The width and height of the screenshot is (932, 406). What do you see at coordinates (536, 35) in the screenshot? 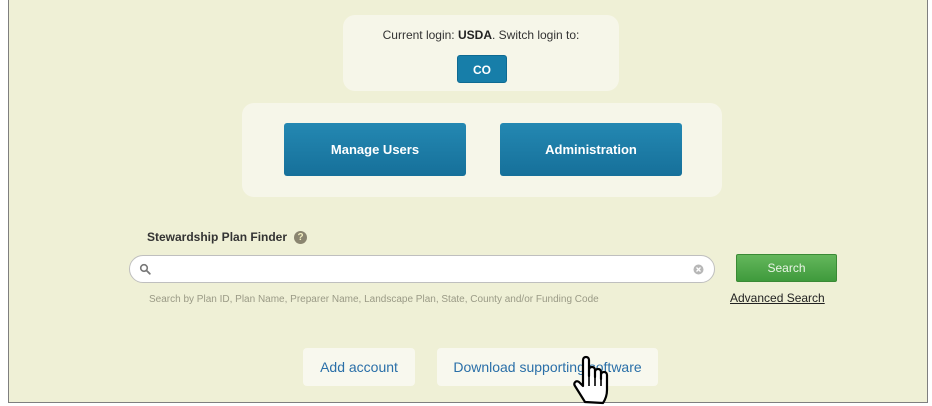
I see `login-suffix: . Switch login to:` at bounding box center [536, 35].